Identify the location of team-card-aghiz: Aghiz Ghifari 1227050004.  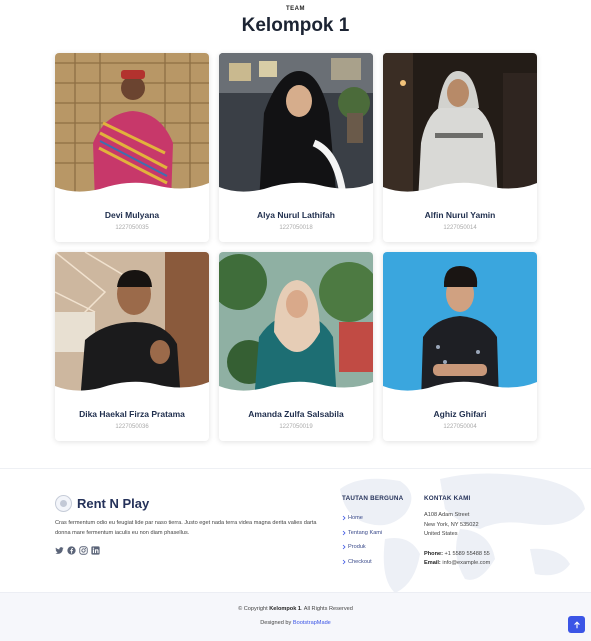
(460, 346).